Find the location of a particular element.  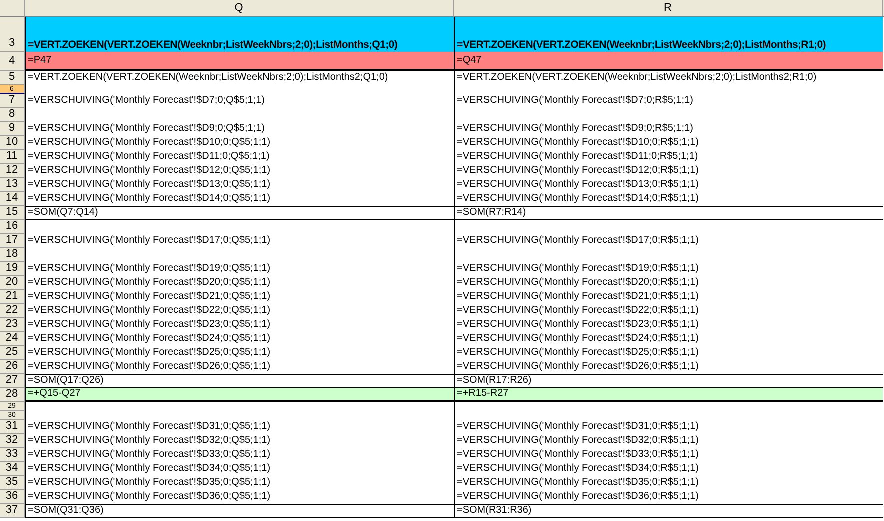

table-cell: =VERSCHUIVING('Monthly Forecast'!$D21;0;R$5;1;1) is located at coordinates (578, 297).